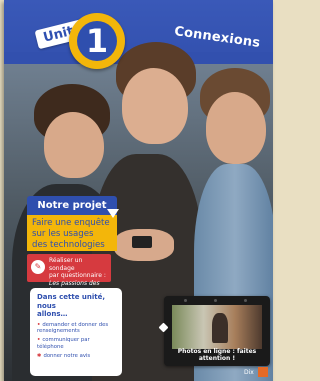 The width and height of the screenshot is (320, 381). I want to click on final-project-line: sur les usages, so click(63, 234).